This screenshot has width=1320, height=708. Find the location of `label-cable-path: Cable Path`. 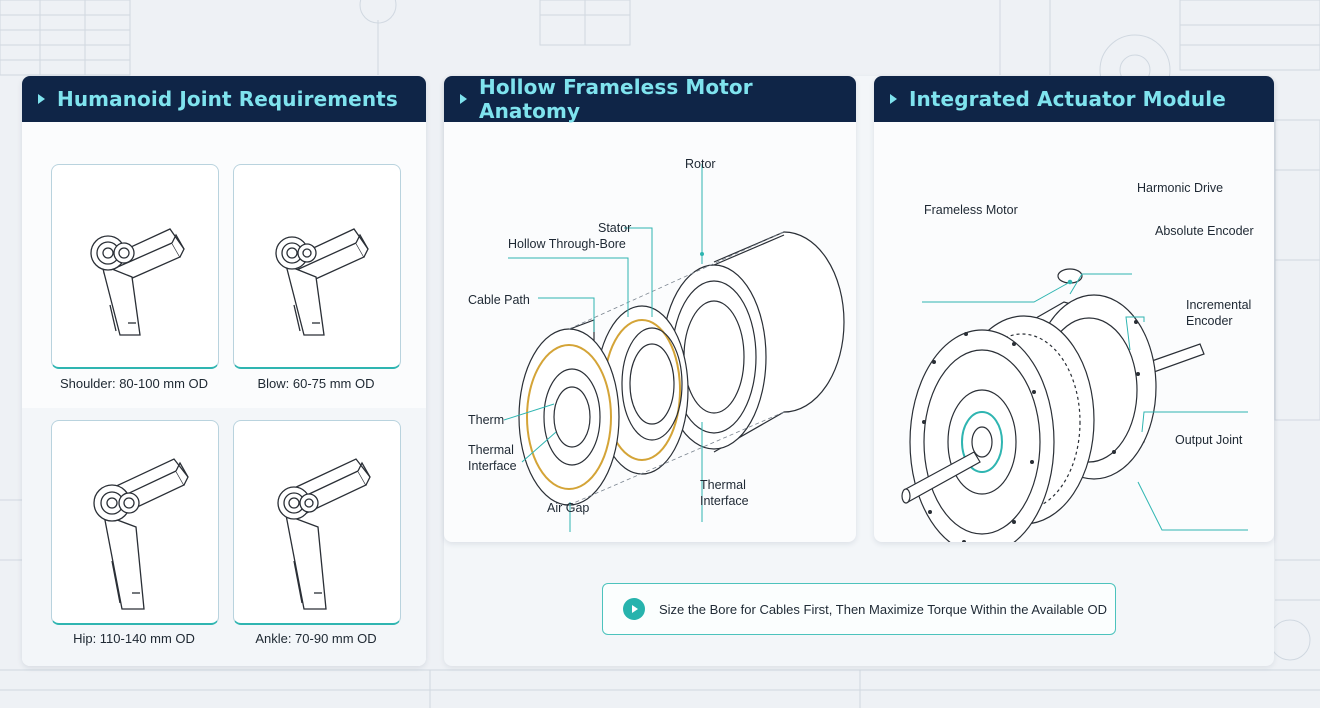

label-cable-path: Cable Path is located at coordinates (499, 300).